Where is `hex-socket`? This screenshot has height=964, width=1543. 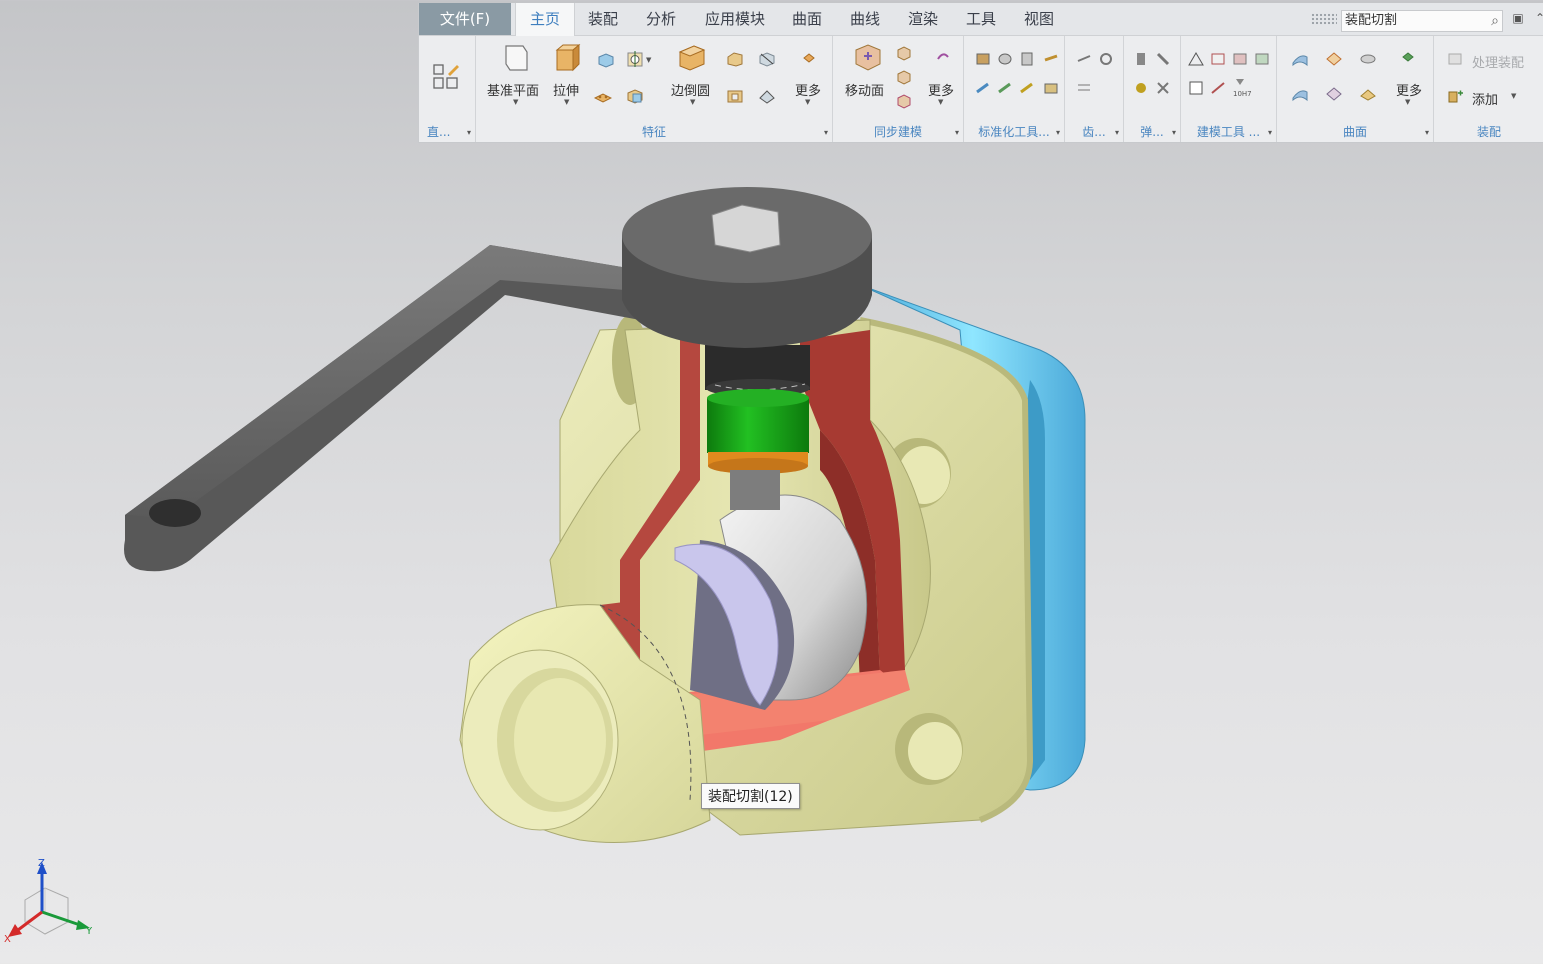 hex-socket is located at coordinates (746, 228).